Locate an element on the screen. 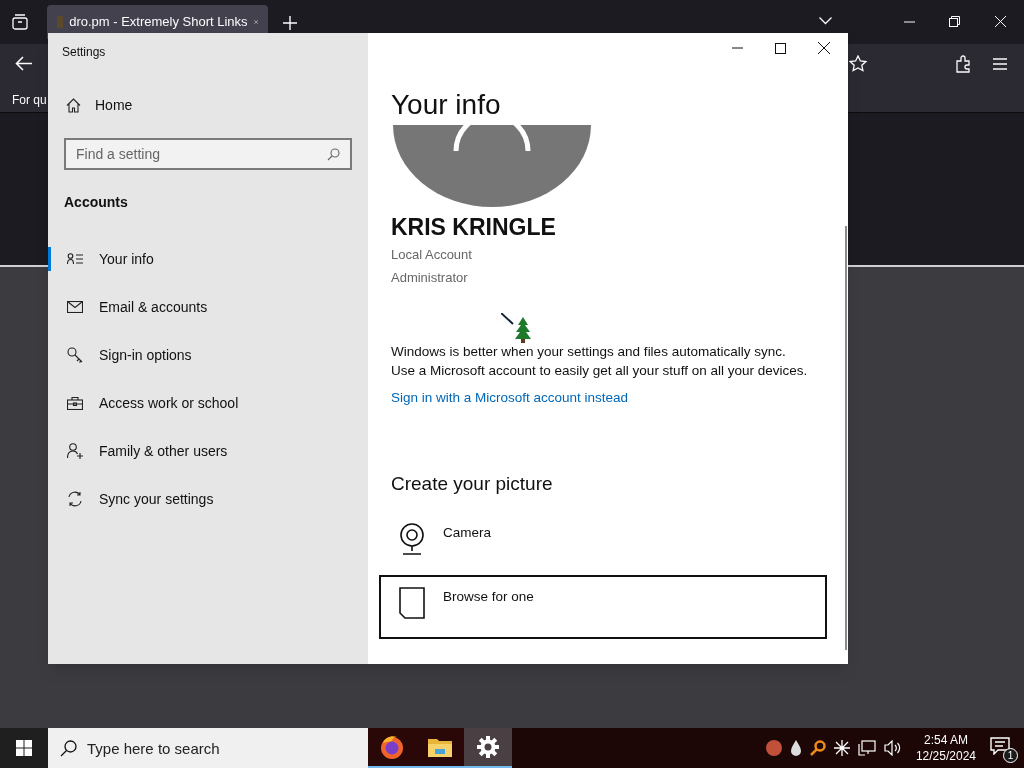 The height and width of the screenshot is (768, 1024). nav-item: Email & accounts is located at coordinates (208, 307).